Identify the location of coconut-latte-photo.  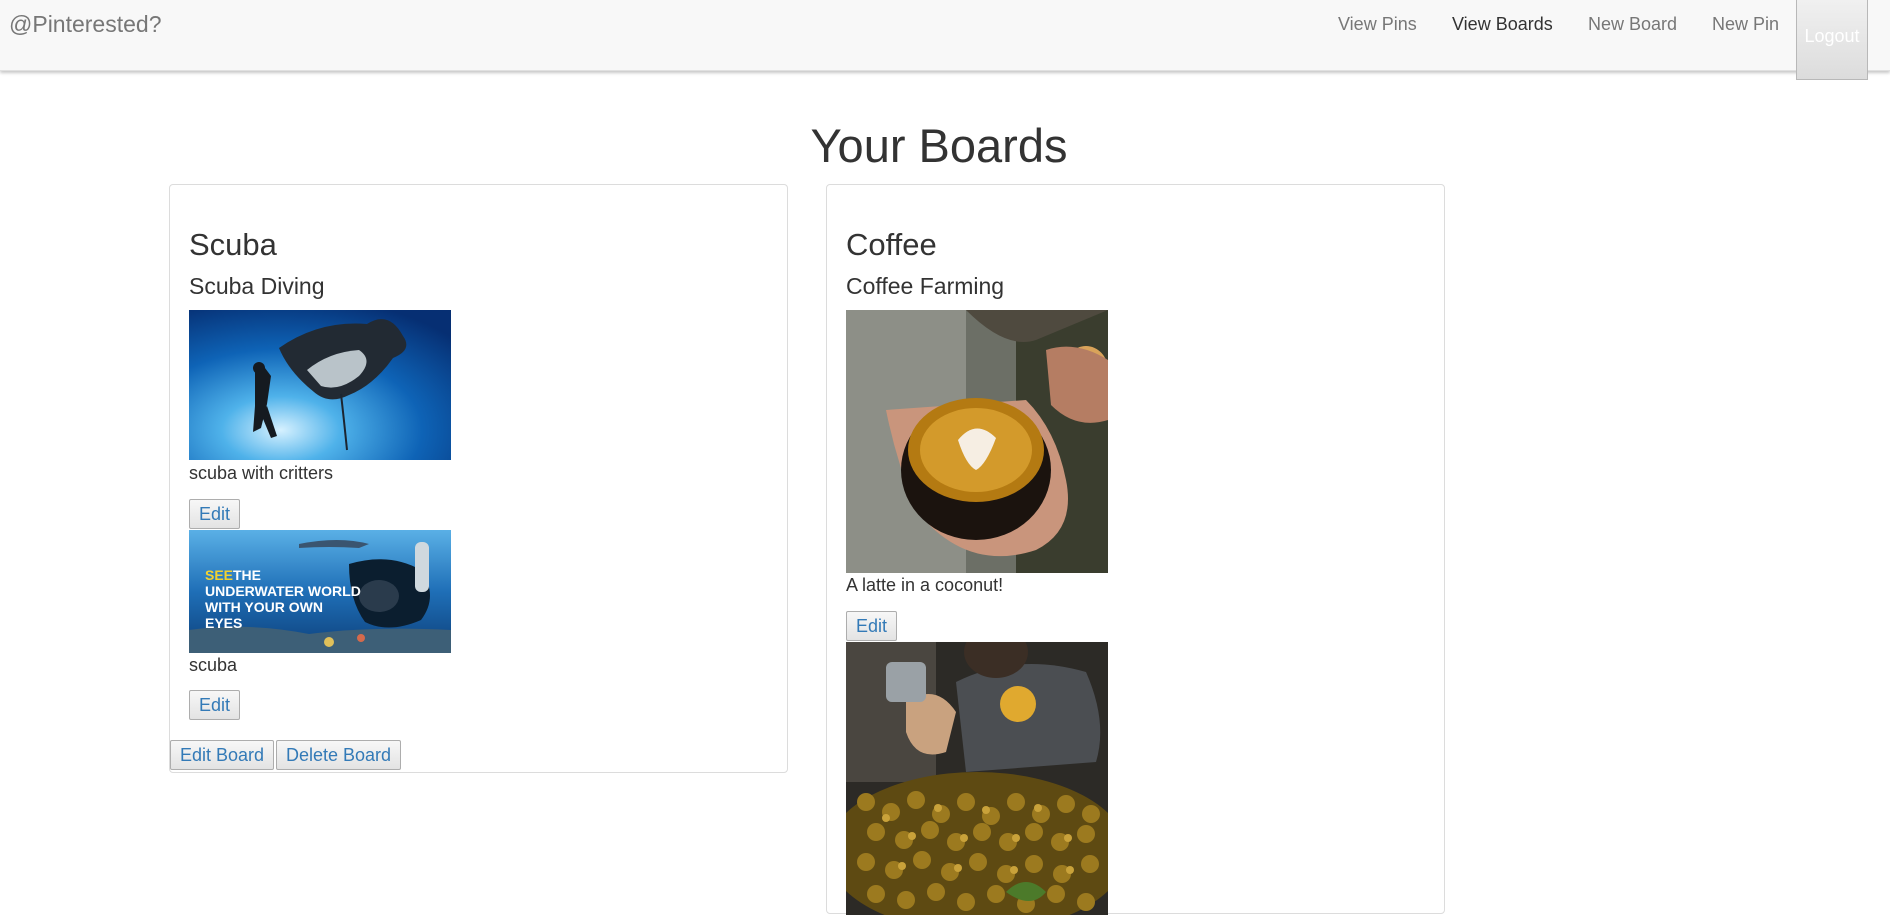
(977, 441).